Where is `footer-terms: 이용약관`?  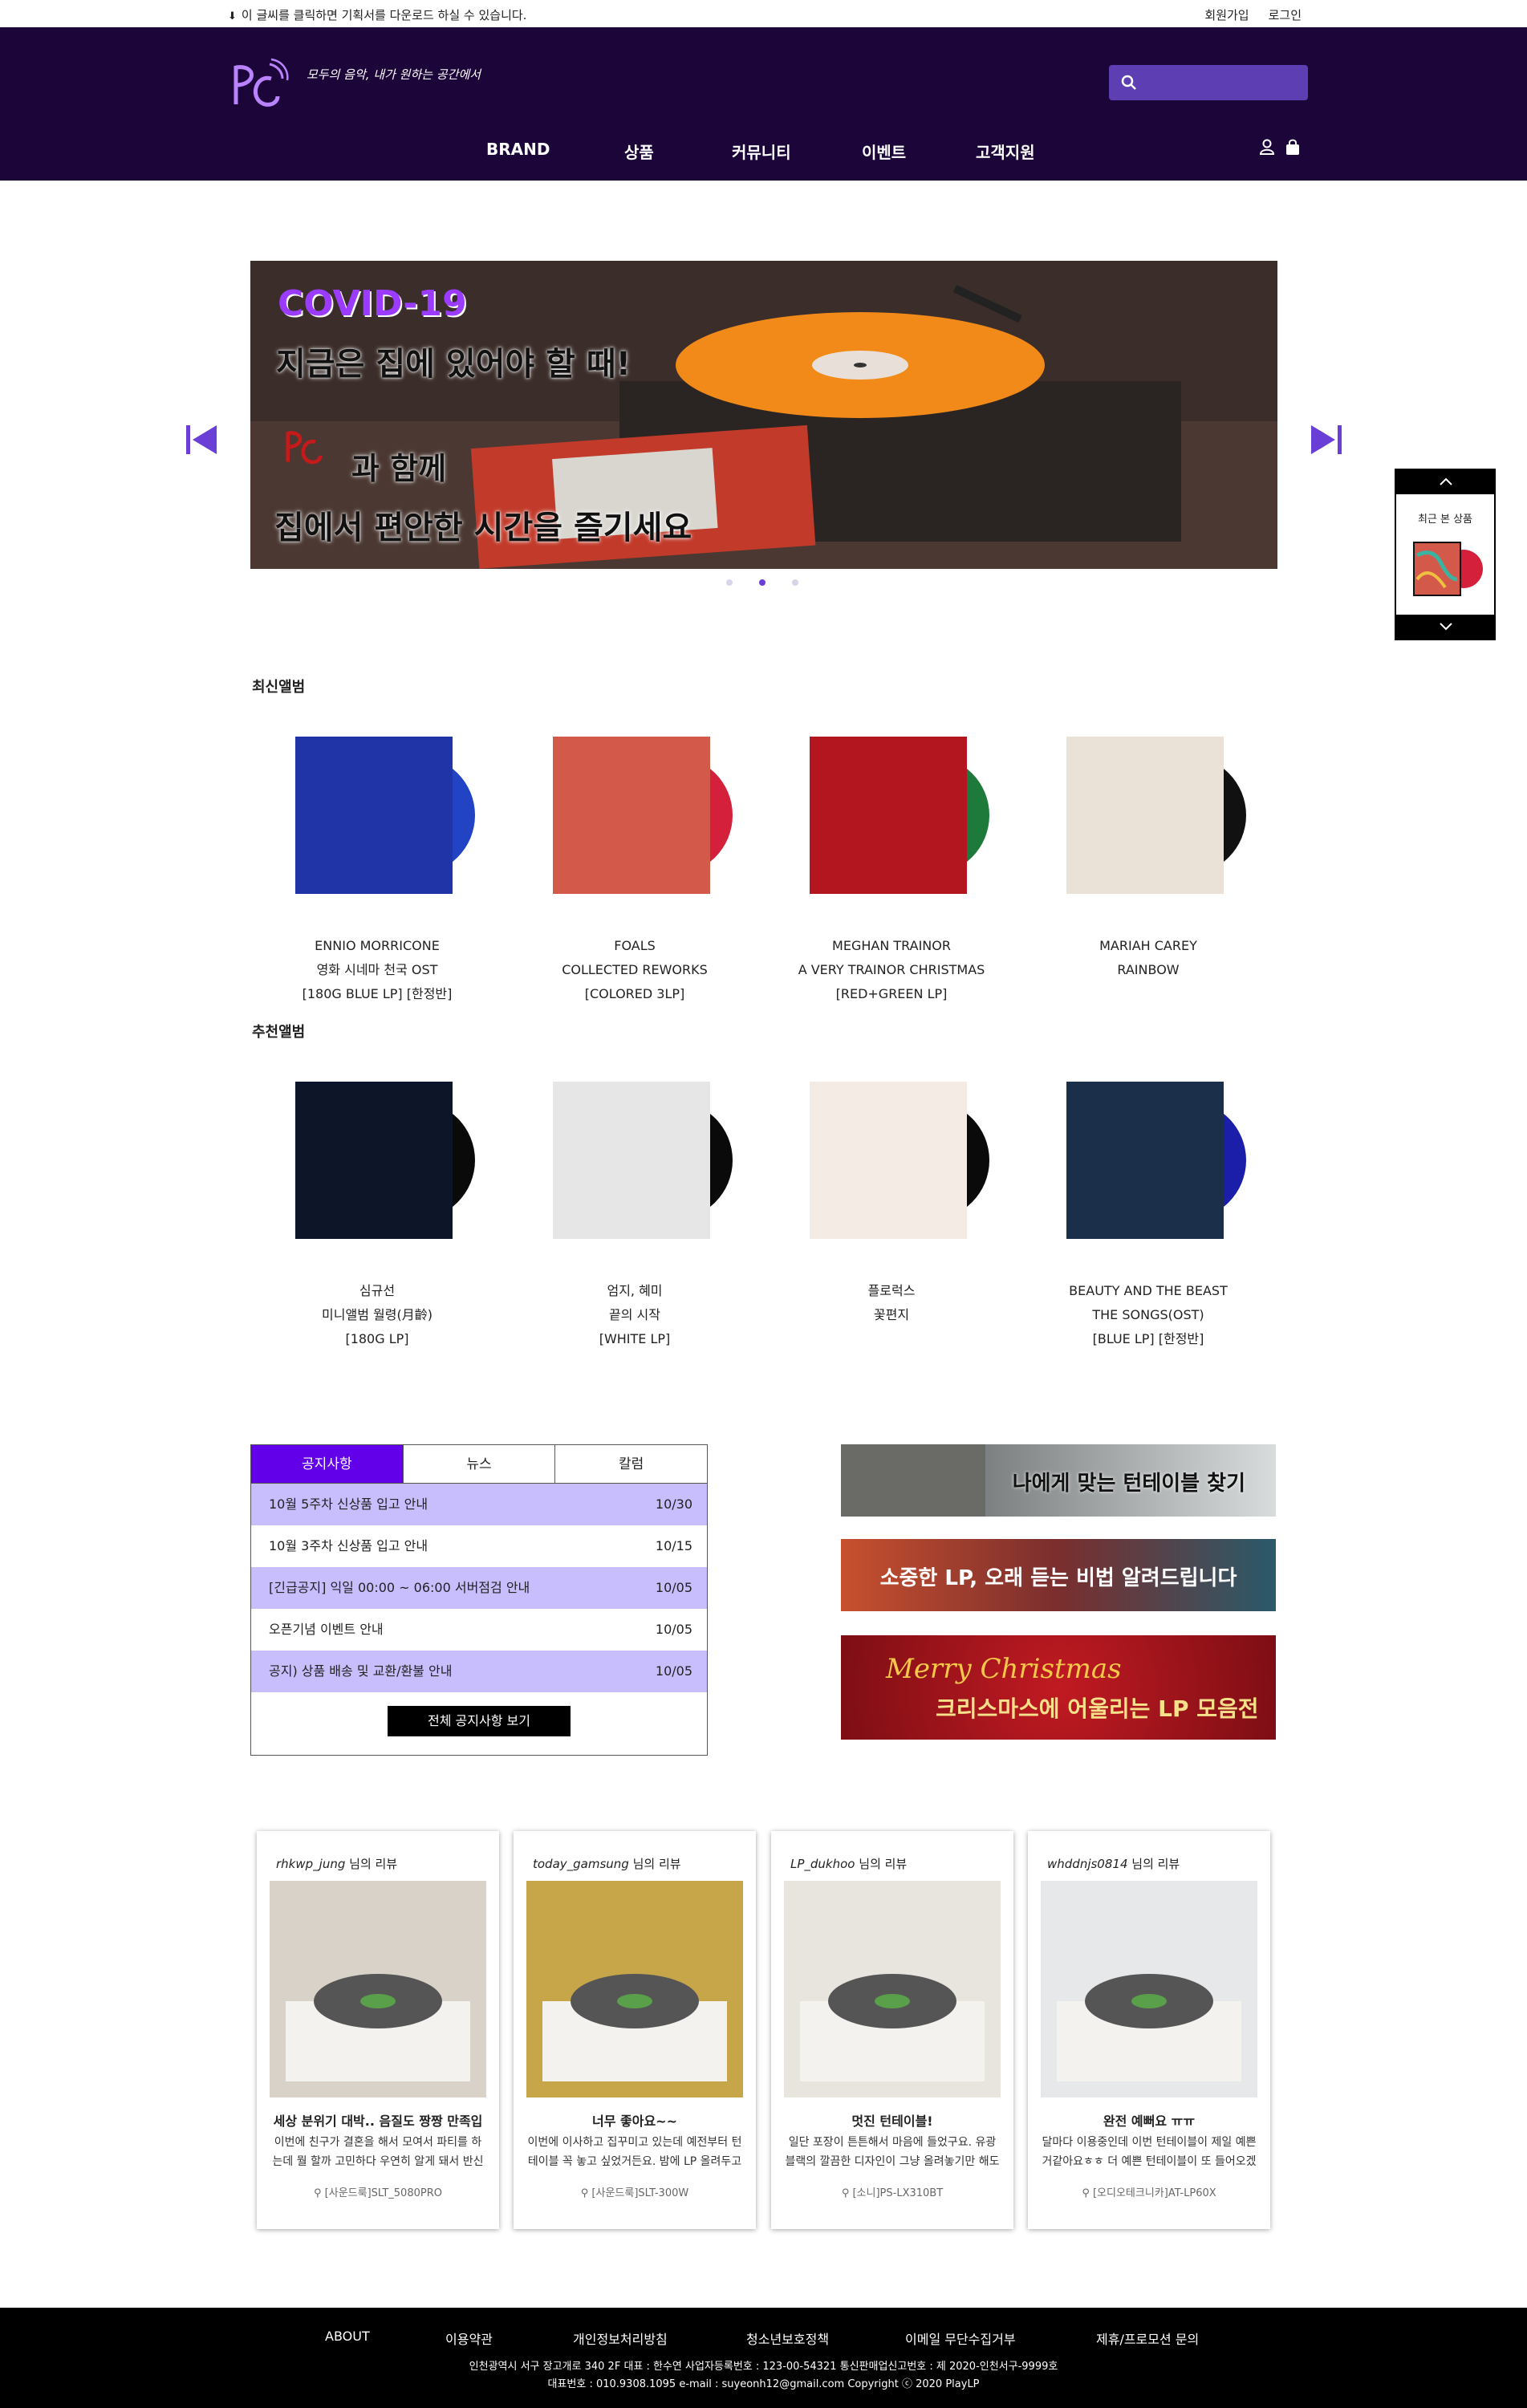
footer-terms: 이용약관 is located at coordinates (469, 2338).